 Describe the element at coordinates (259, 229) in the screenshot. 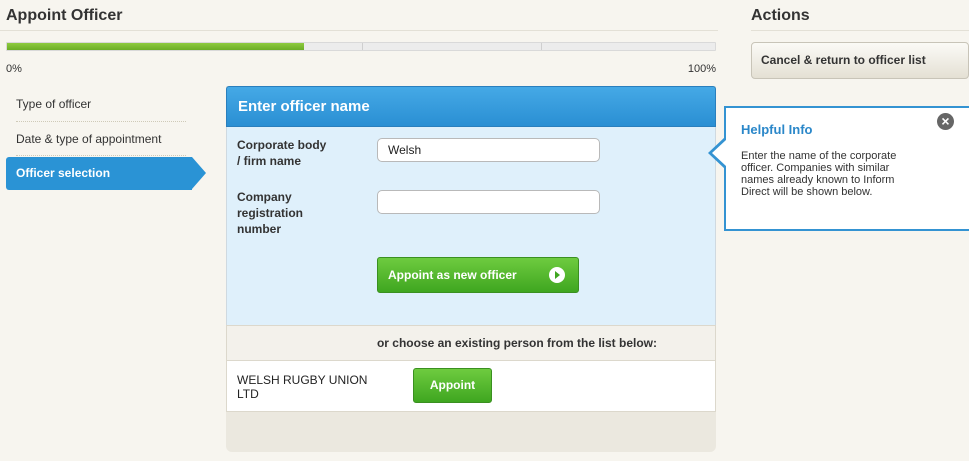

I see `registration-number-label-line3: number` at that location.